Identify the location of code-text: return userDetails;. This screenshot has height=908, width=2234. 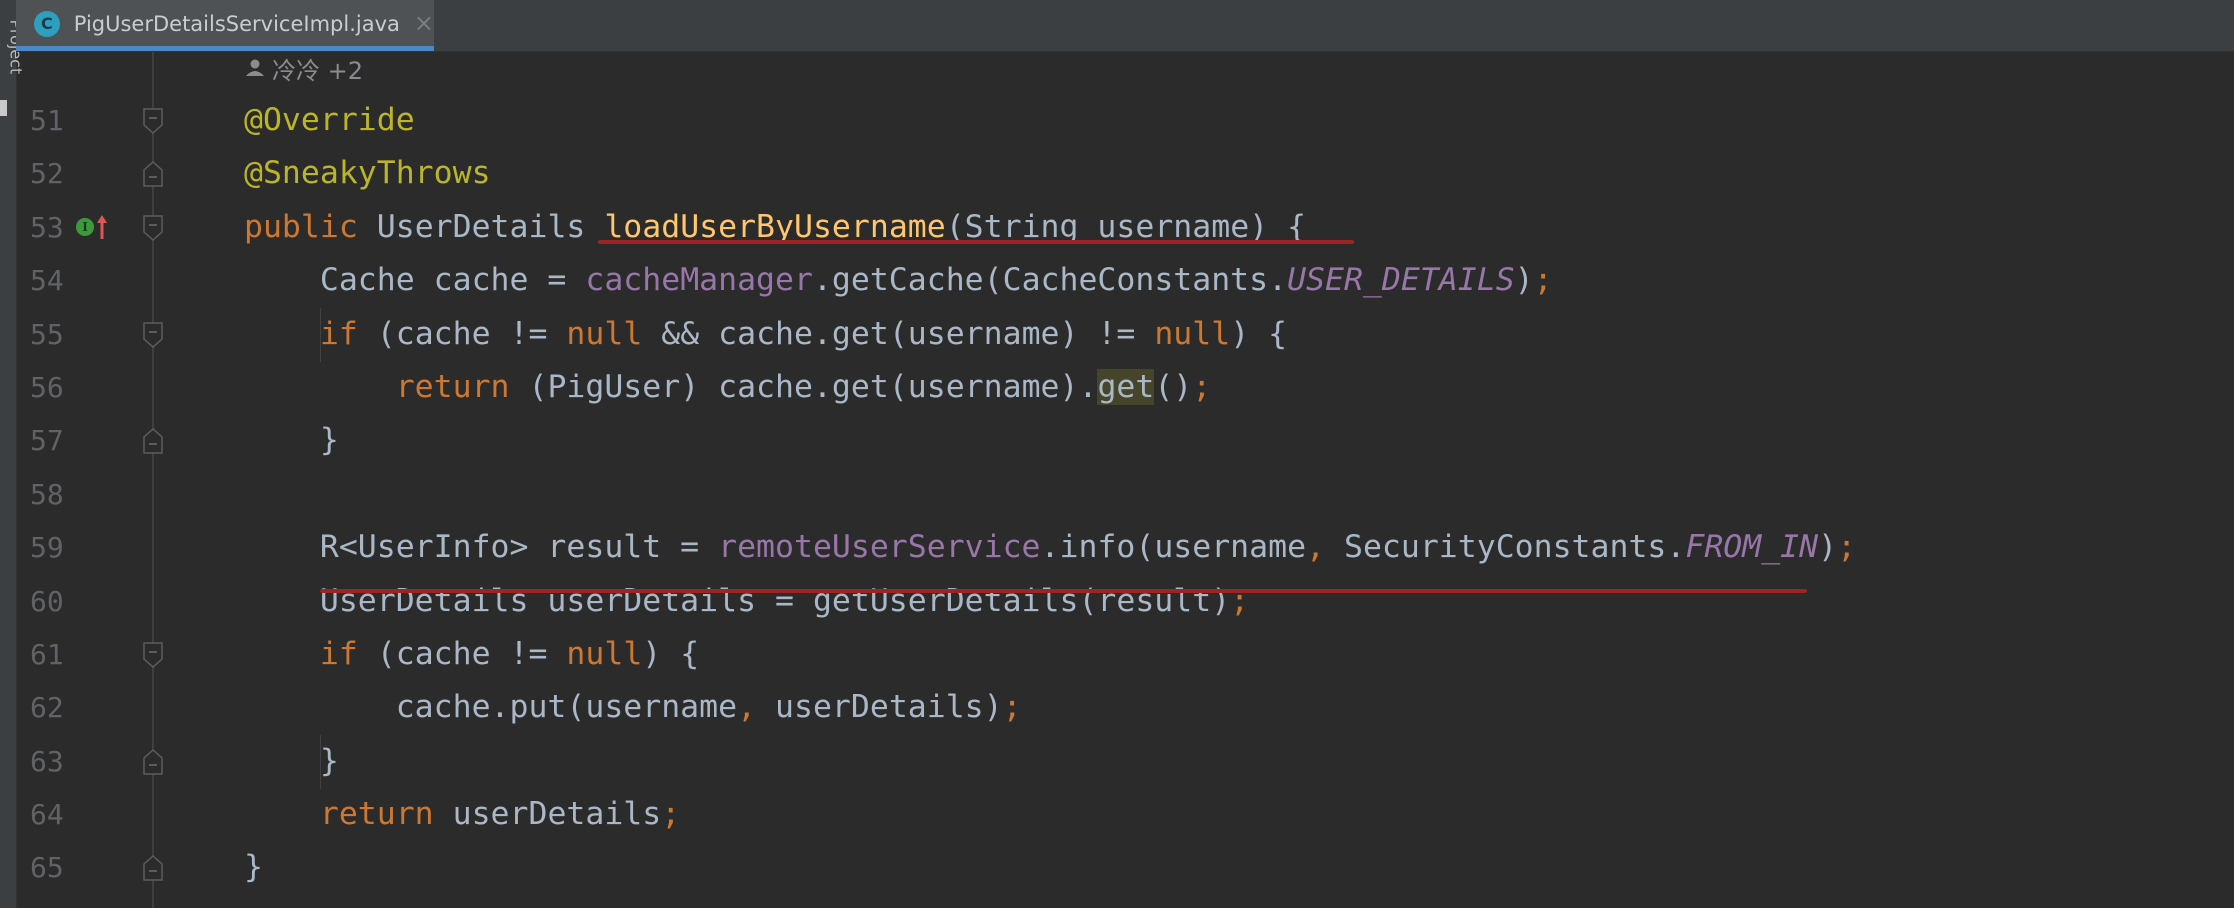
(462, 814).